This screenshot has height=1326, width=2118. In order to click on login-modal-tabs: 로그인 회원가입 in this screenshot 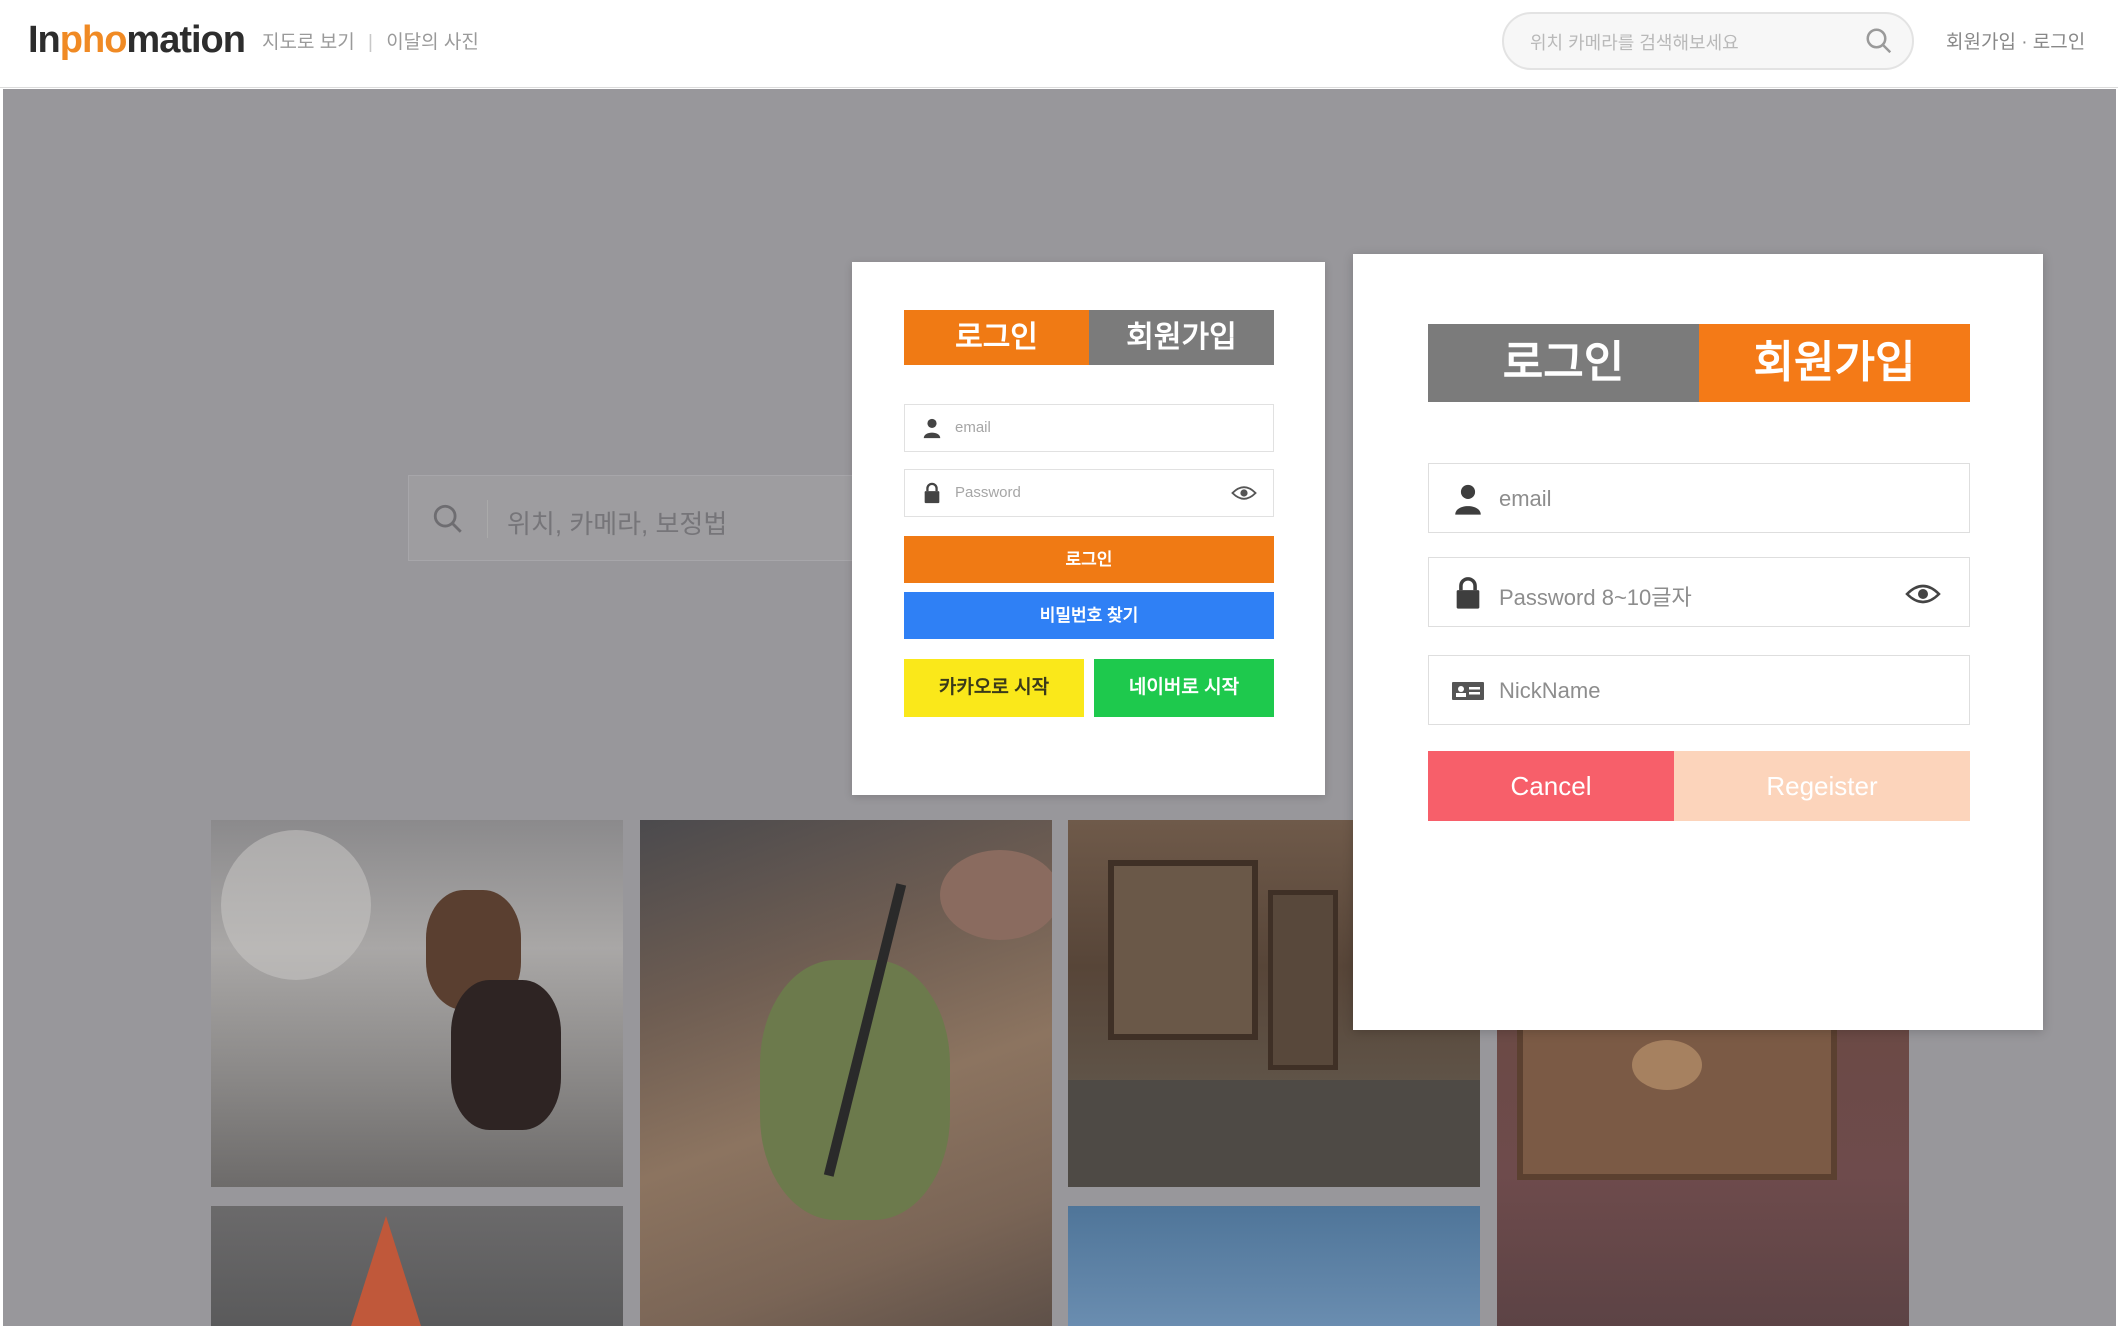, I will do `click(1089, 337)`.